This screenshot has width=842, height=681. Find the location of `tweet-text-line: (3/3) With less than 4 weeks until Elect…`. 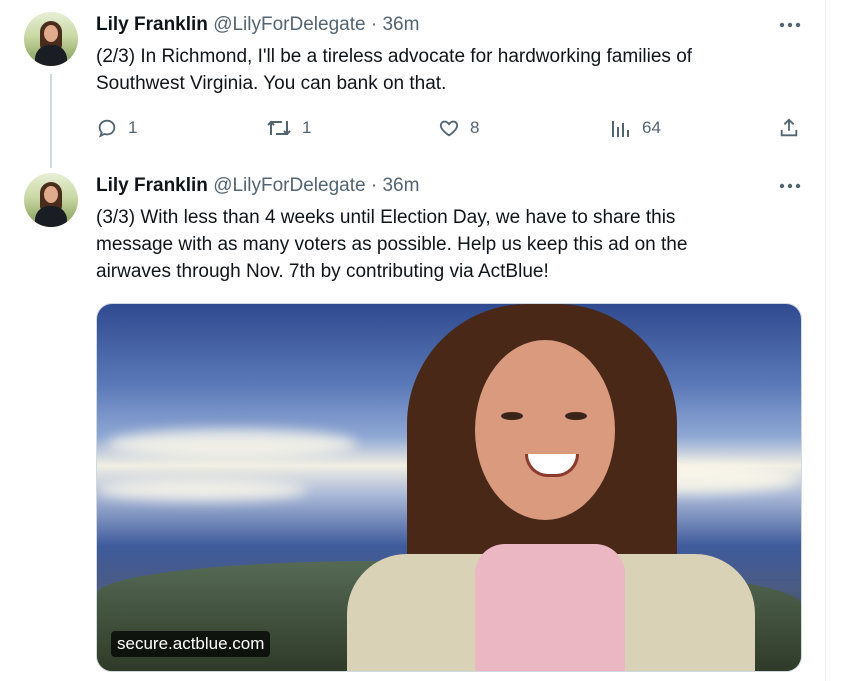

tweet-text-line: (3/3) With less than 4 weeks until Elect… is located at coordinates (386, 217).